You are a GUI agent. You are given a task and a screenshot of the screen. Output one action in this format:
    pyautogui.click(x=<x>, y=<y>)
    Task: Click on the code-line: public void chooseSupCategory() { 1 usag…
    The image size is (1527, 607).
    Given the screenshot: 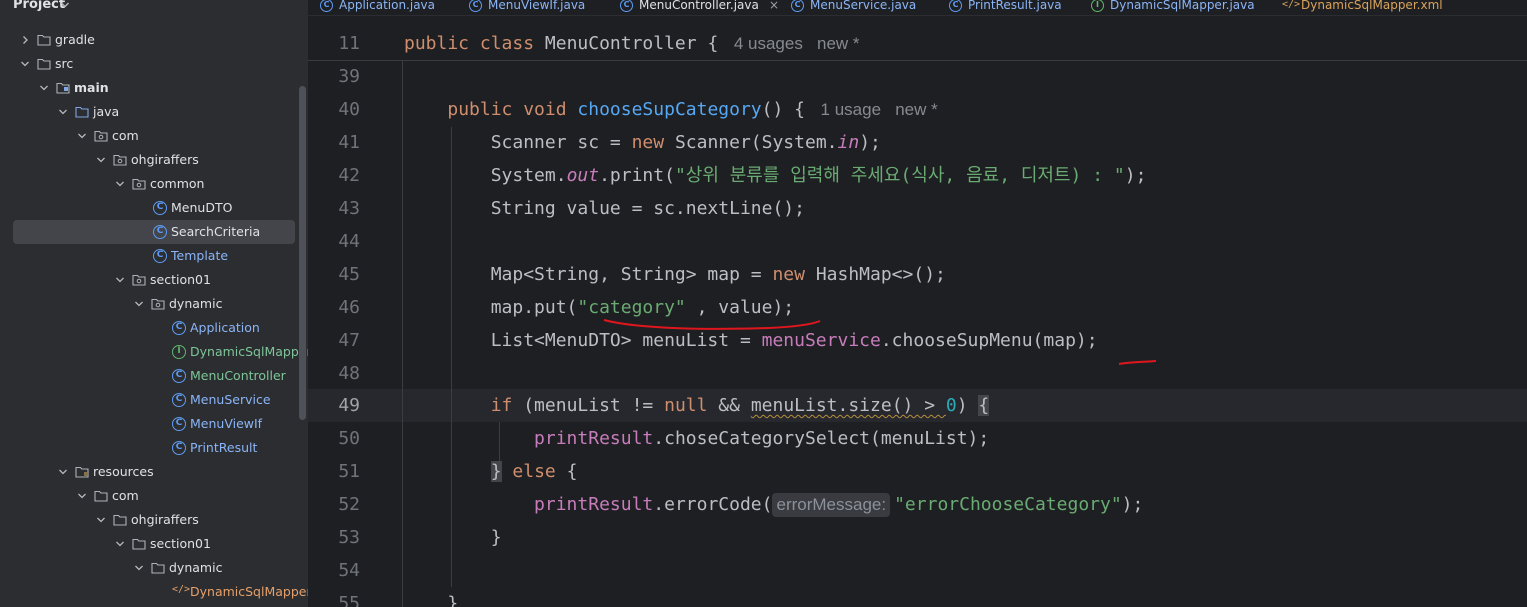 What is the action you would take?
    pyautogui.click(x=671, y=109)
    